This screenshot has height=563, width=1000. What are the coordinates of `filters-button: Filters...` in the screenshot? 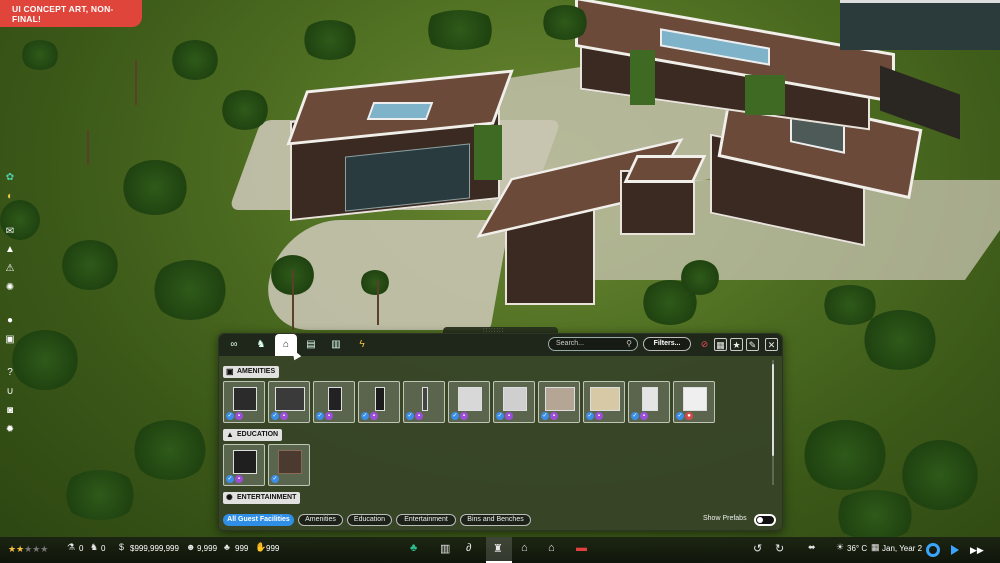 It's located at (667, 344).